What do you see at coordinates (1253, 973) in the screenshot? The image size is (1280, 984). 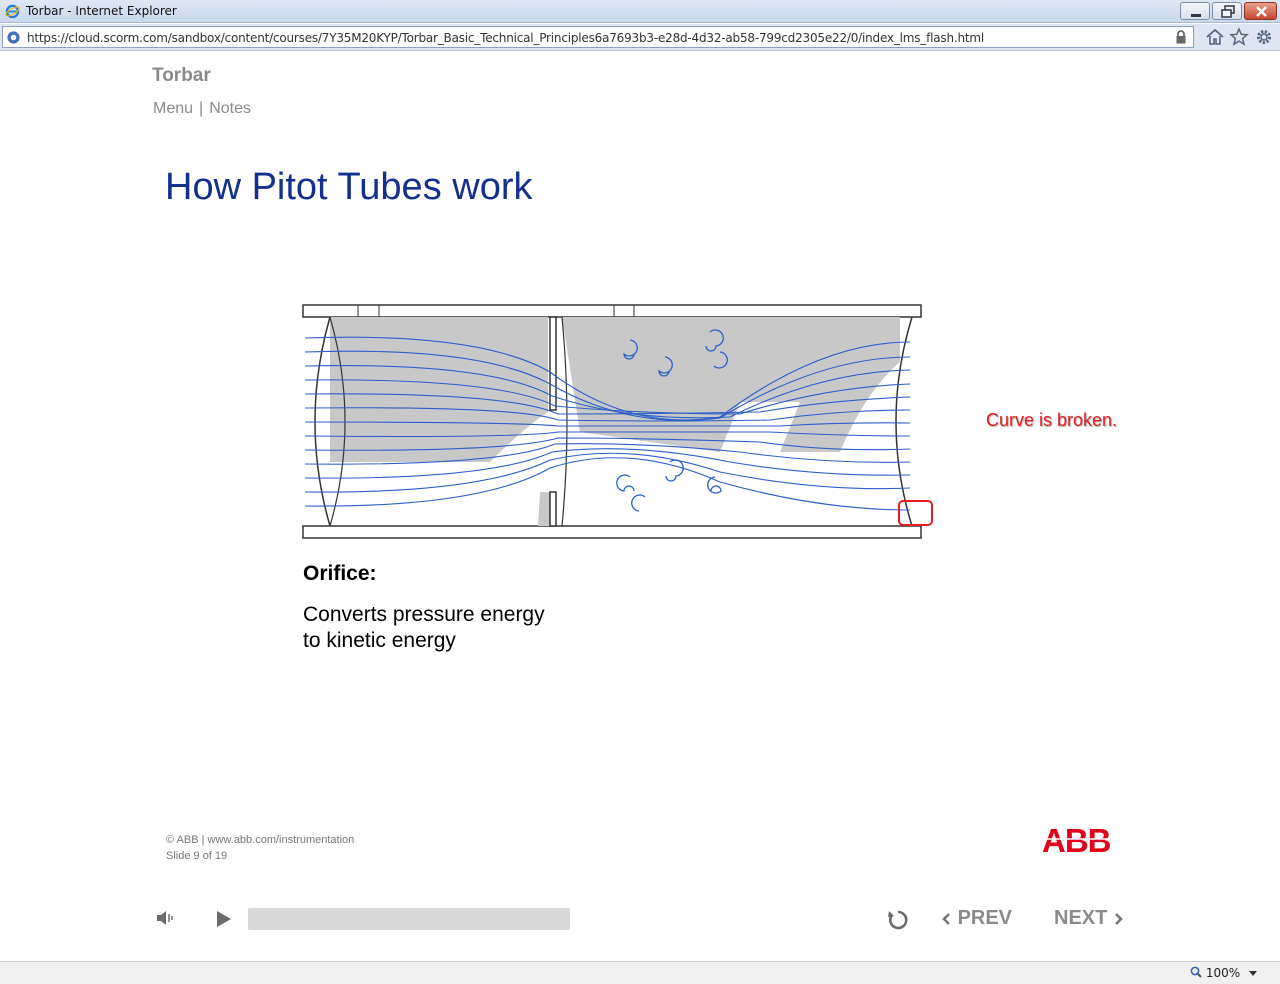 I see `chevron-down-icon` at bounding box center [1253, 973].